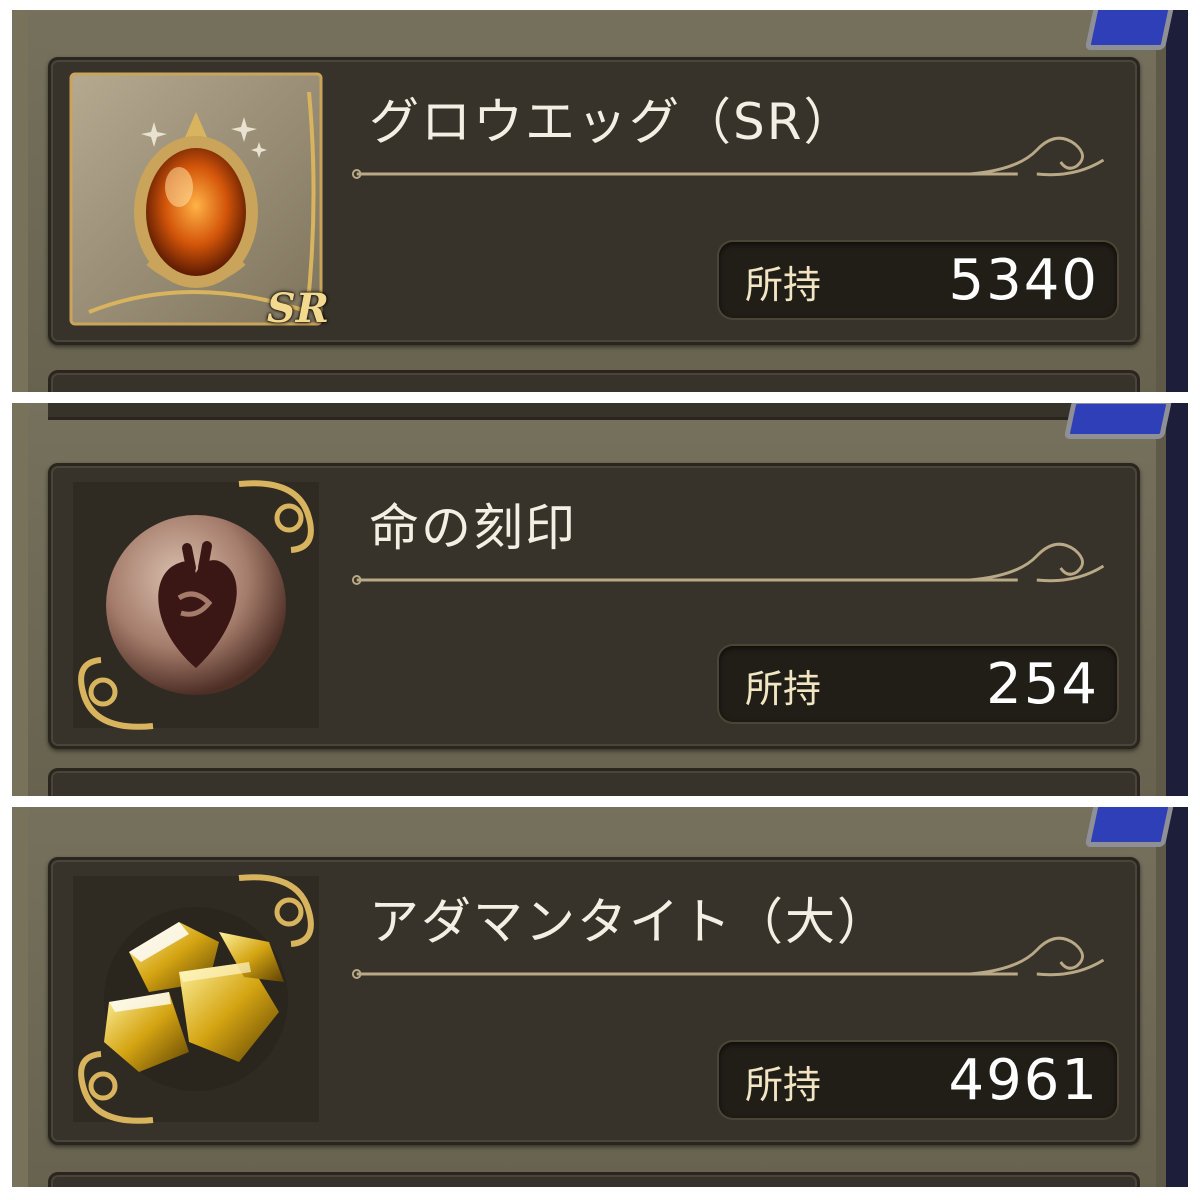  I want to click on growth-egg-icon: SR, so click(199, 202).